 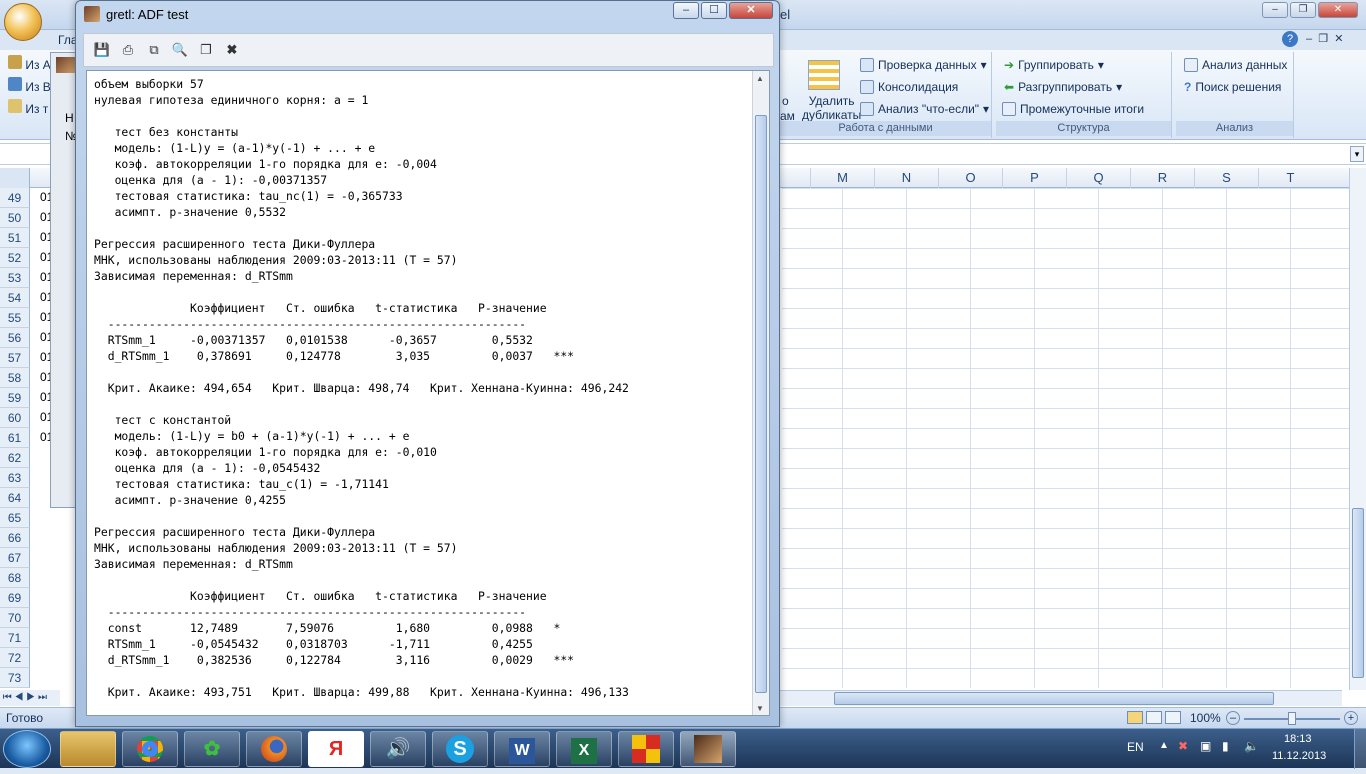 What do you see at coordinates (15, 238) in the screenshot?
I see `row-header: 51` at bounding box center [15, 238].